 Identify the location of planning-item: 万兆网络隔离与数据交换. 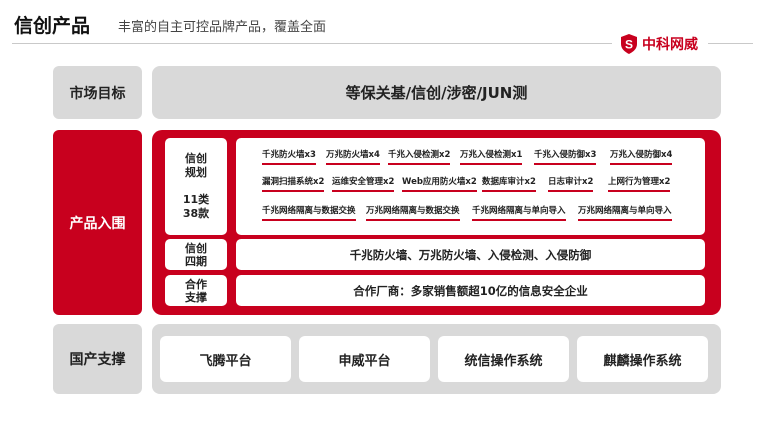
(413, 213).